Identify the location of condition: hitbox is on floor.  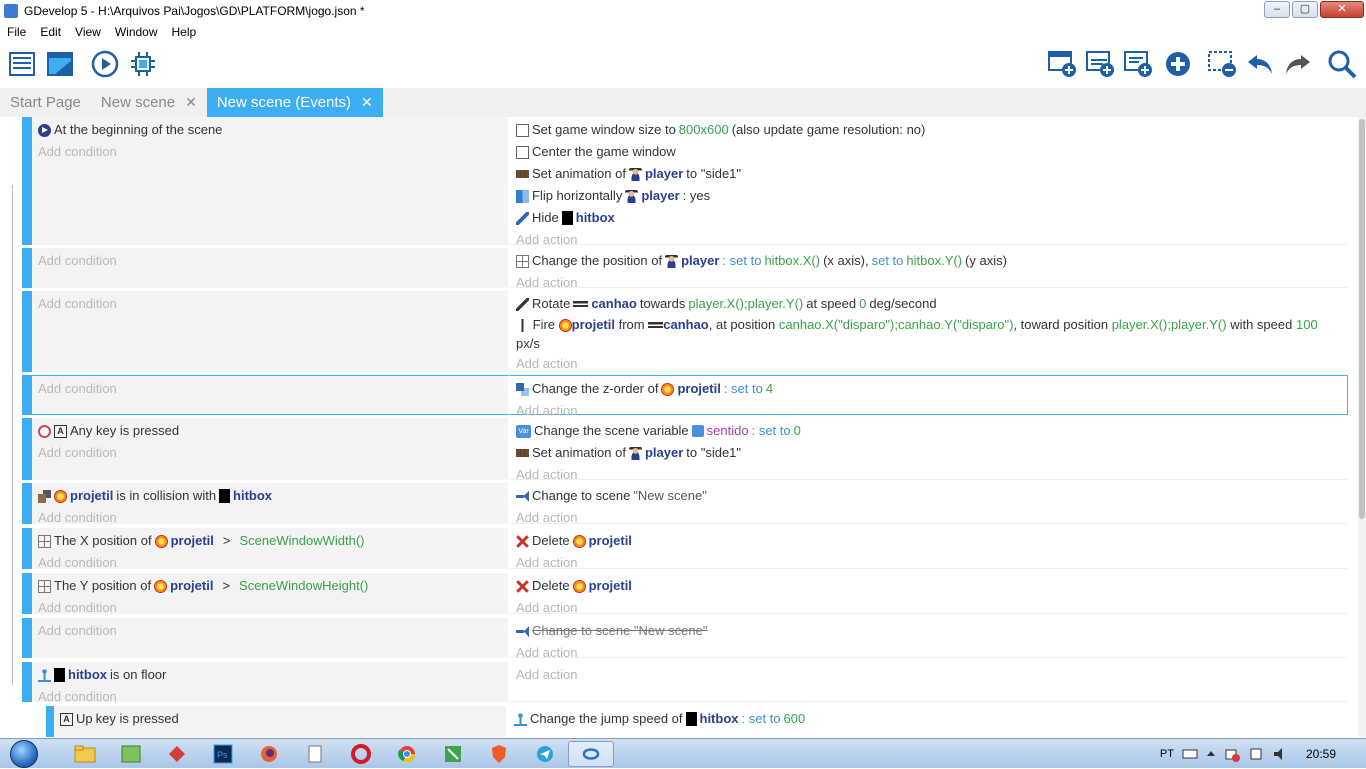
(270, 675).